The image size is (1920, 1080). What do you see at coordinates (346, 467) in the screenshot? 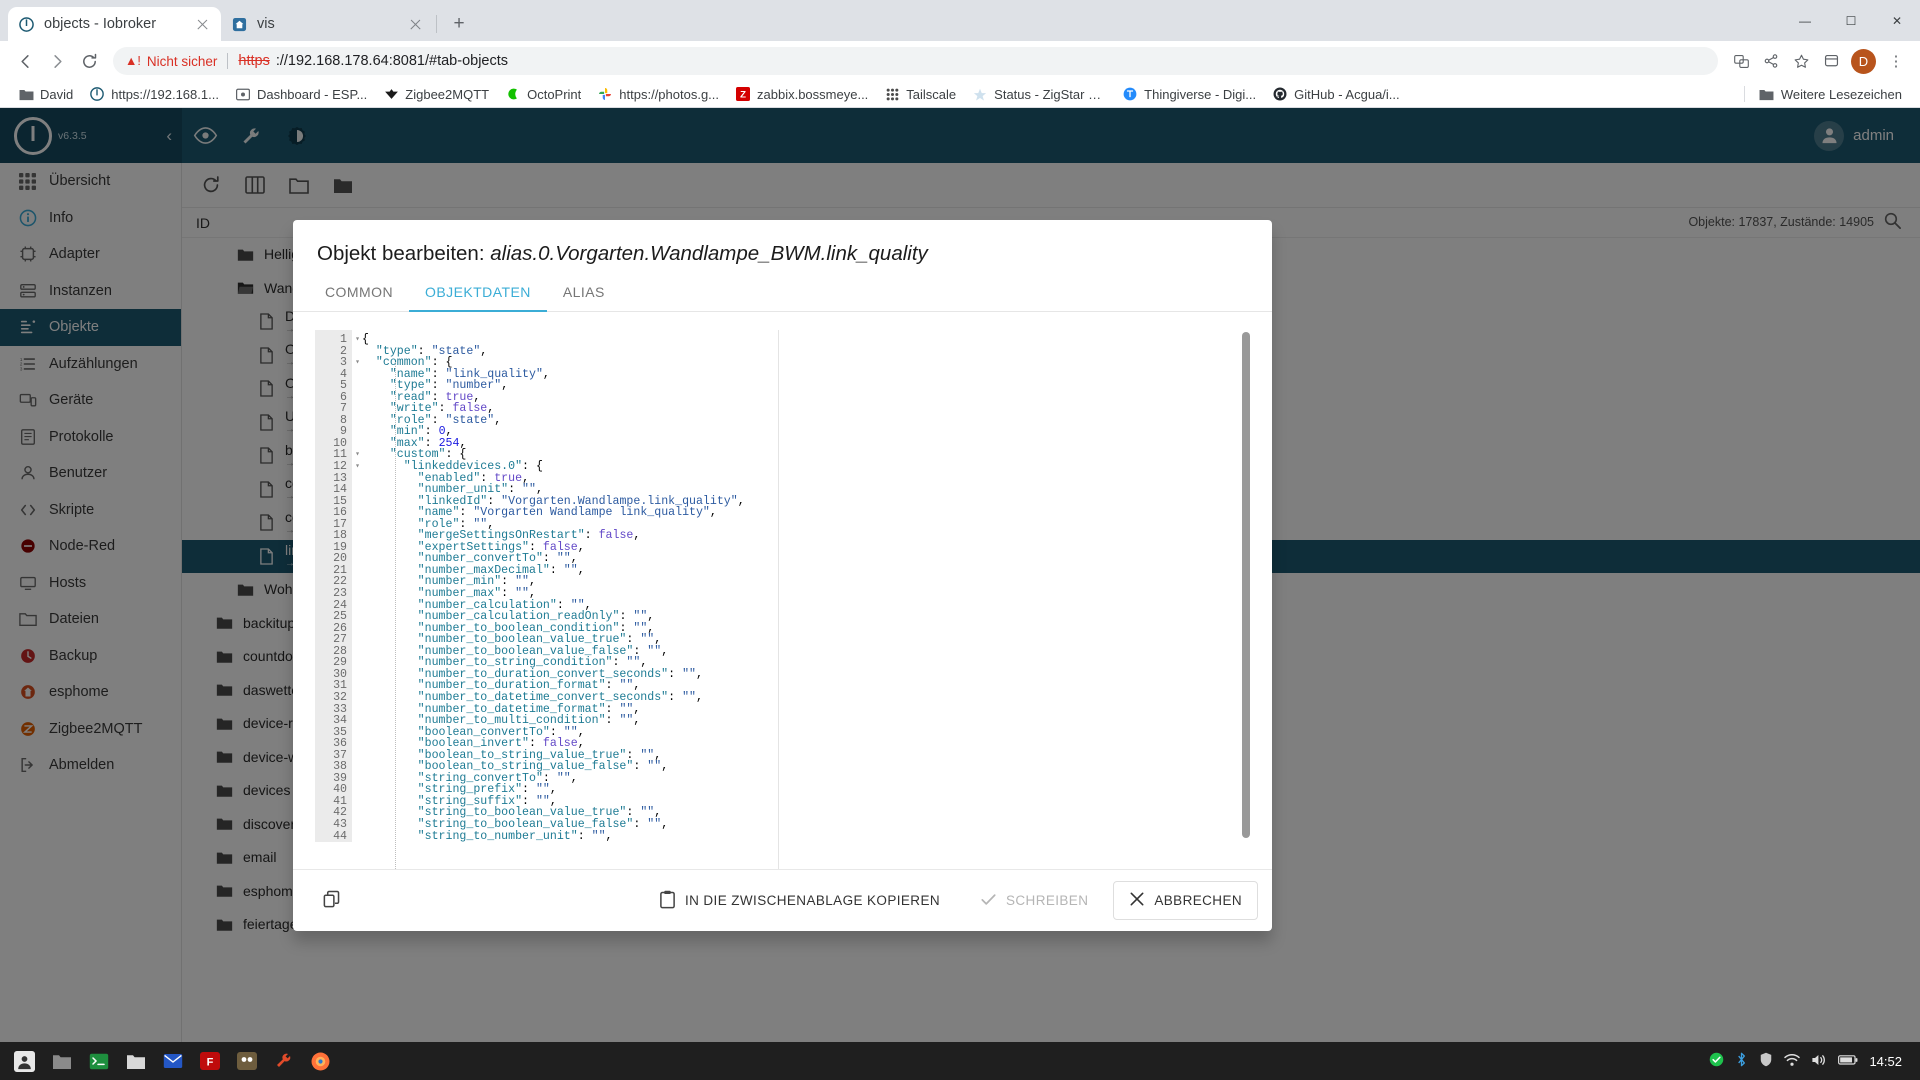
I see `editor-line-number: 12 ▾` at bounding box center [346, 467].